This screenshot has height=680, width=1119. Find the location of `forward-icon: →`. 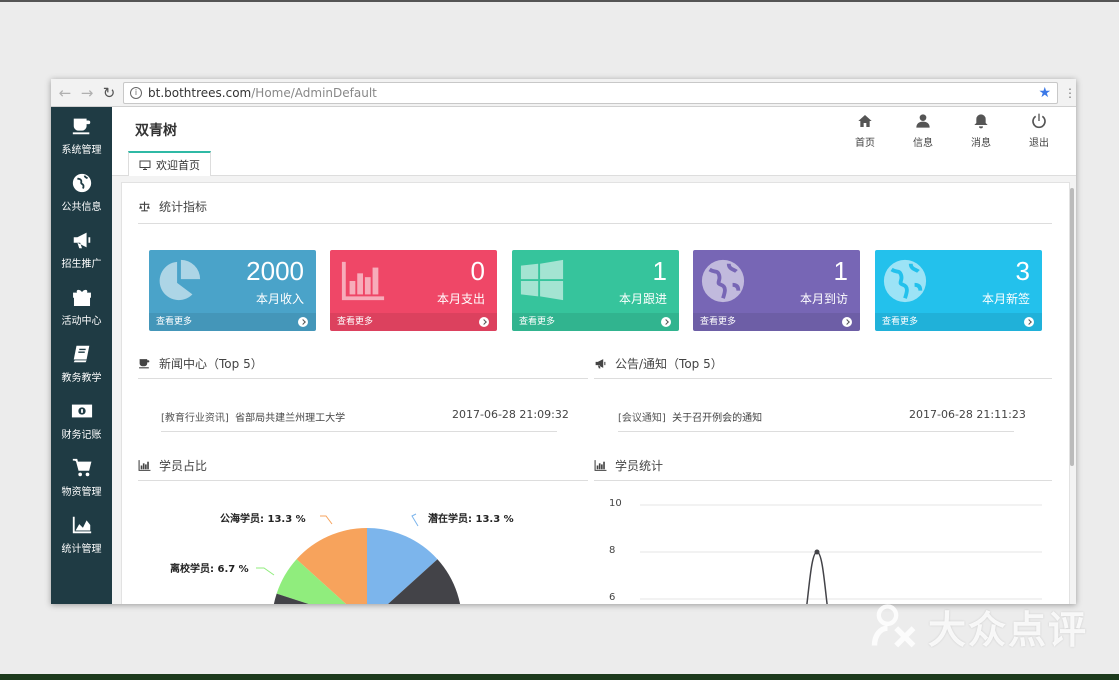

forward-icon: → is located at coordinates (87, 93).